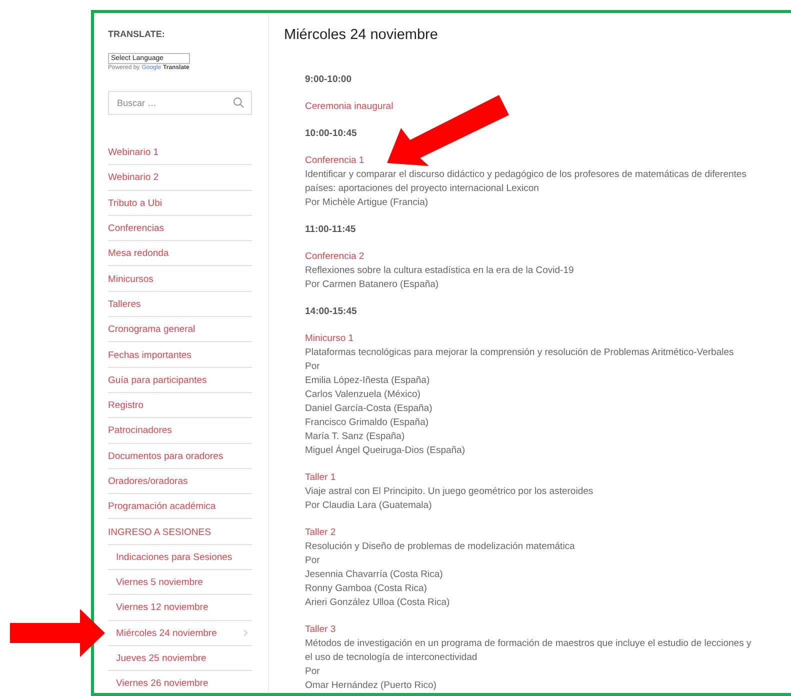  Describe the element at coordinates (367, 203) in the screenshot. I see `session-text: Por Michèle Artigue (Francia)` at that location.